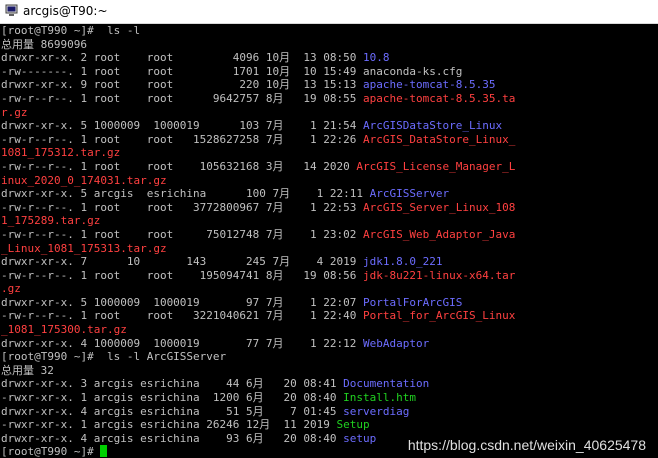  What do you see at coordinates (439, 316) in the screenshot?
I see `terminal-text-segment: Portal_for_ArcGIS_Linux` at bounding box center [439, 316].